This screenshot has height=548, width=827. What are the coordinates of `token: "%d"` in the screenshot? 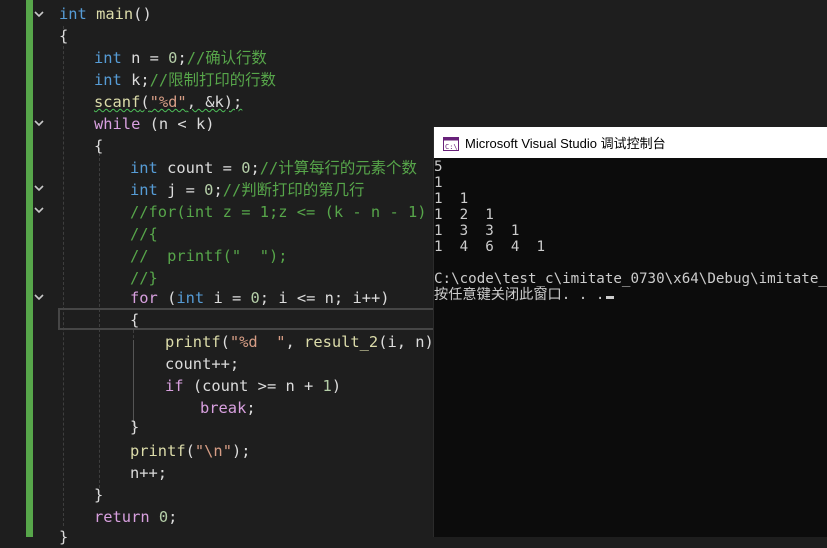 It's located at (168, 102).